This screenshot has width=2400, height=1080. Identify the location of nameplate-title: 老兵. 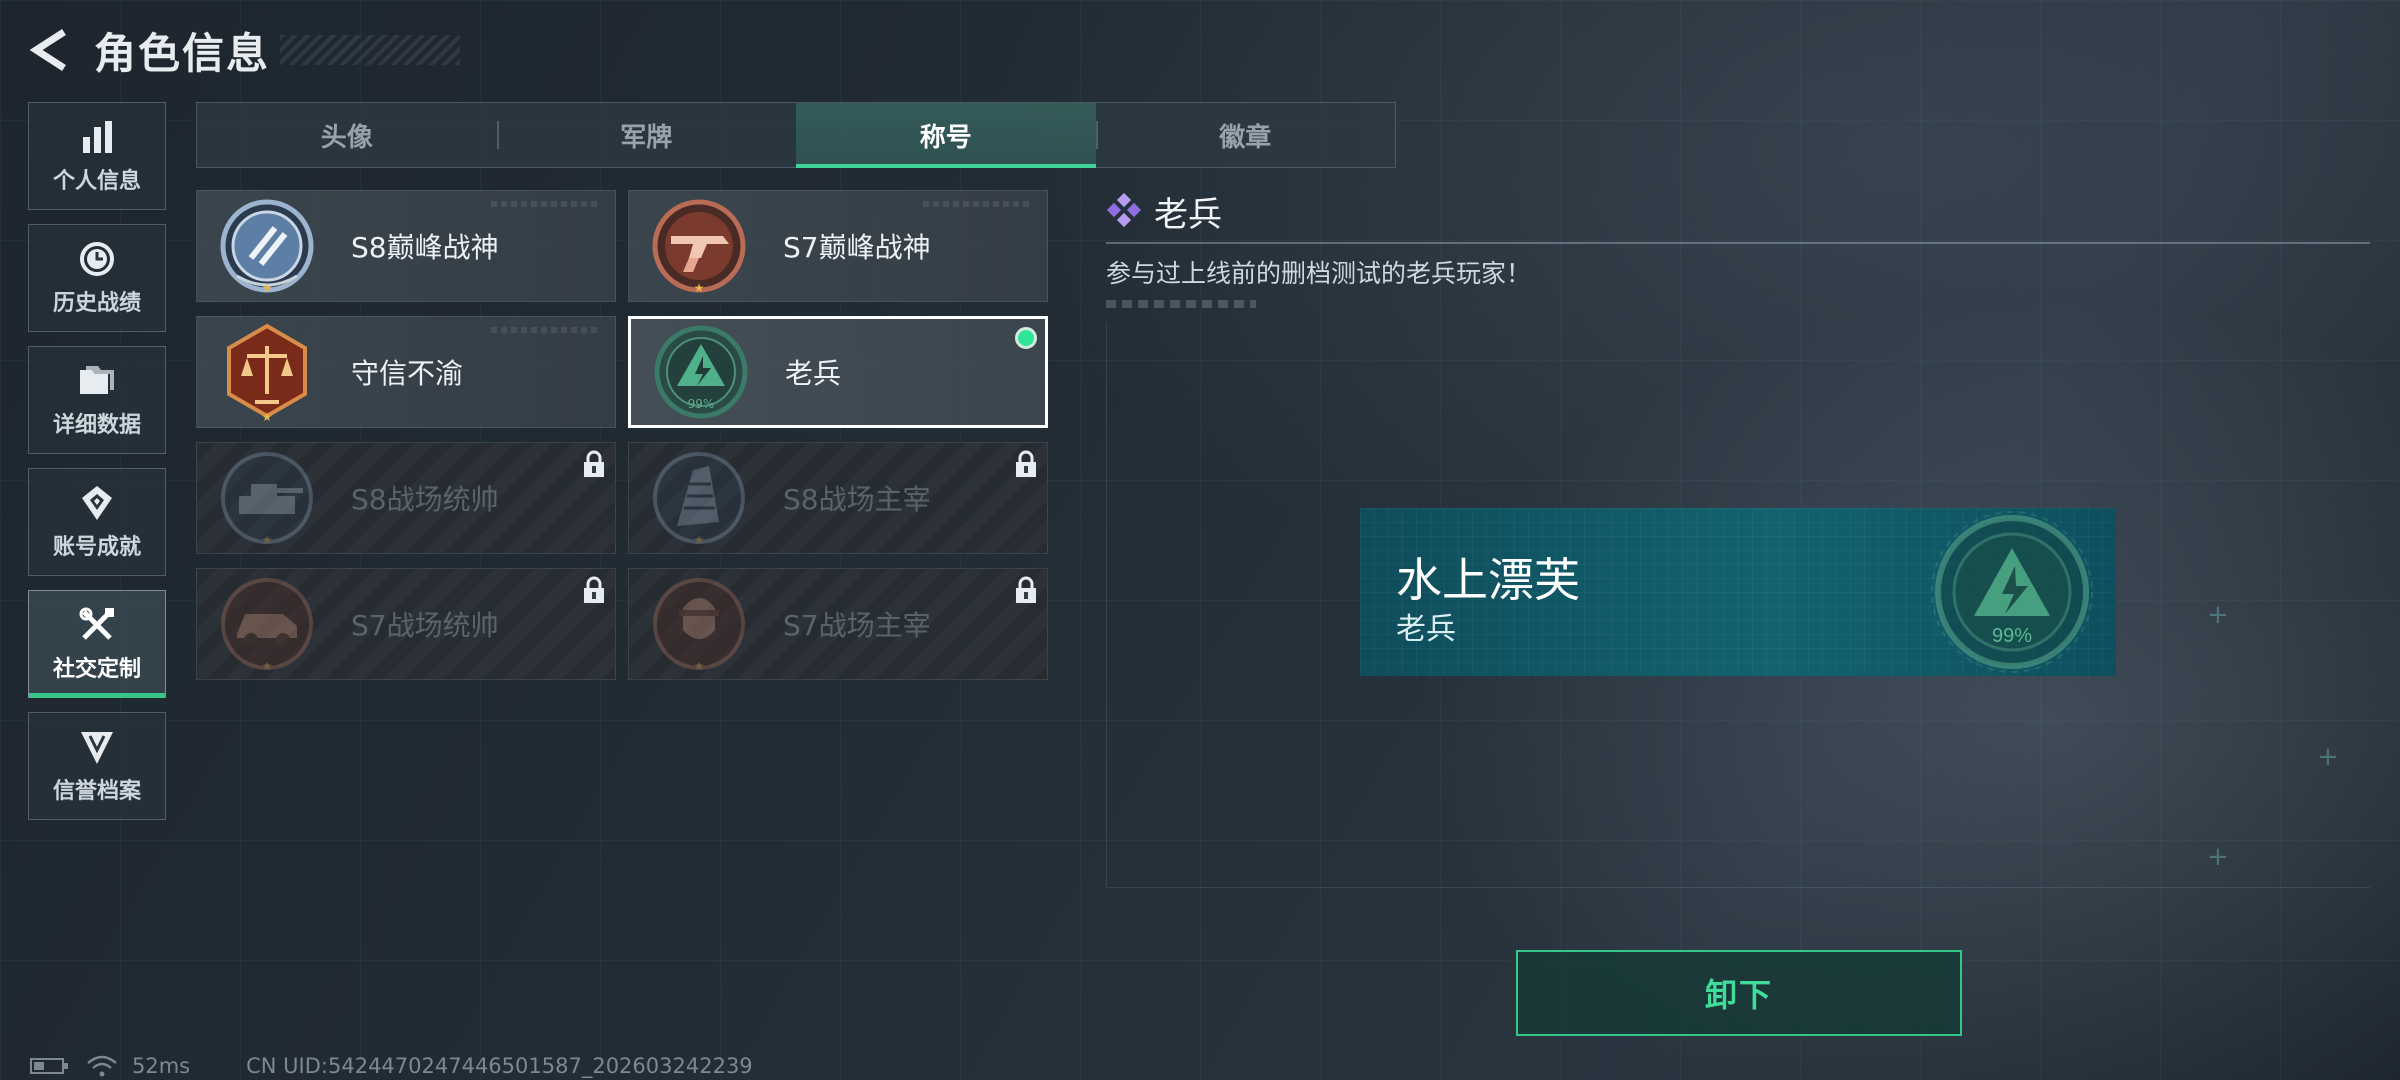
(1426, 629).